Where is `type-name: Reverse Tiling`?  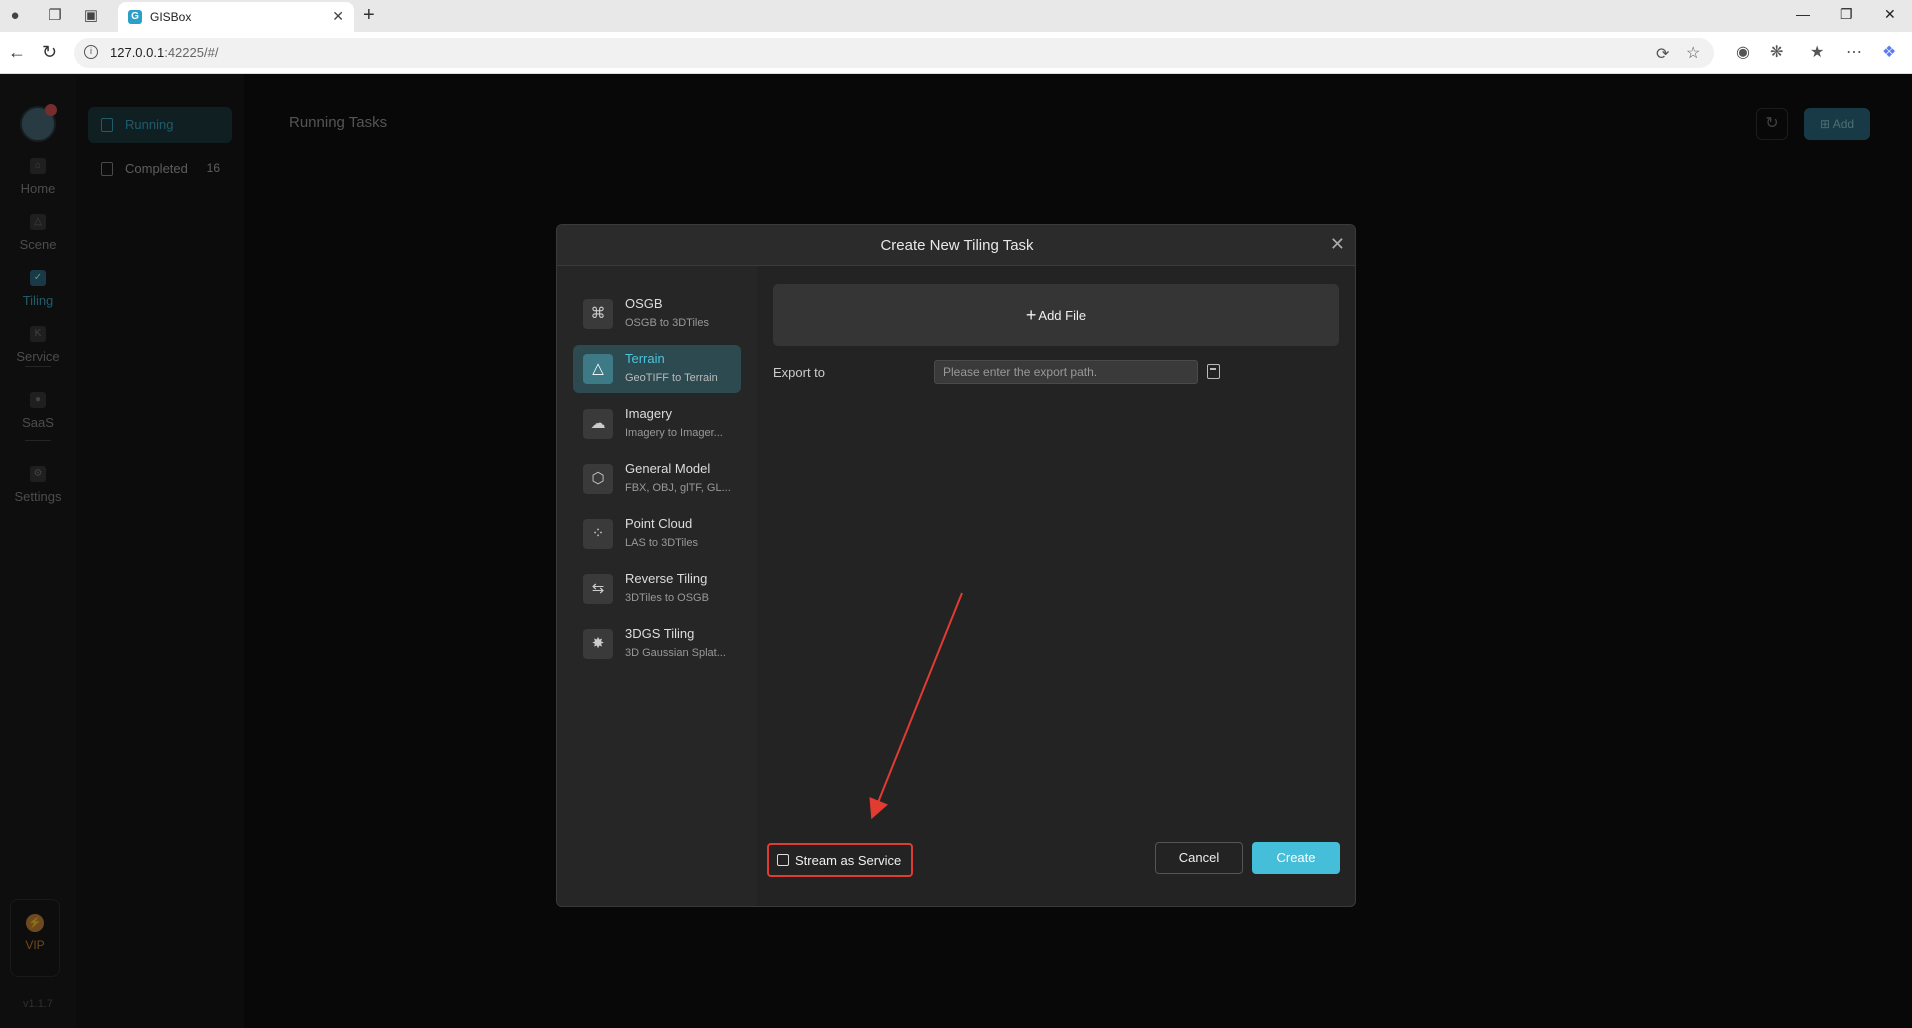
type-name: Reverse Tiling is located at coordinates (666, 578).